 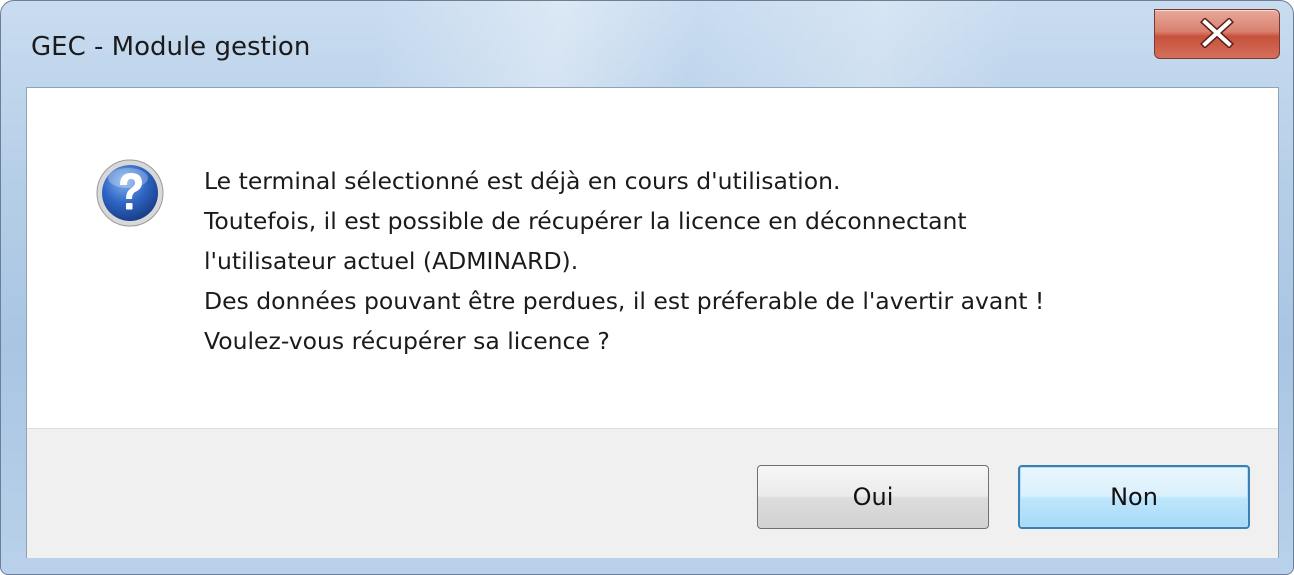 What do you see at coordinates (407, 341) in the screenshot?
I see `message-line: Voulez-vous récupérer sa licence ?` at bounding box center [407, 341].